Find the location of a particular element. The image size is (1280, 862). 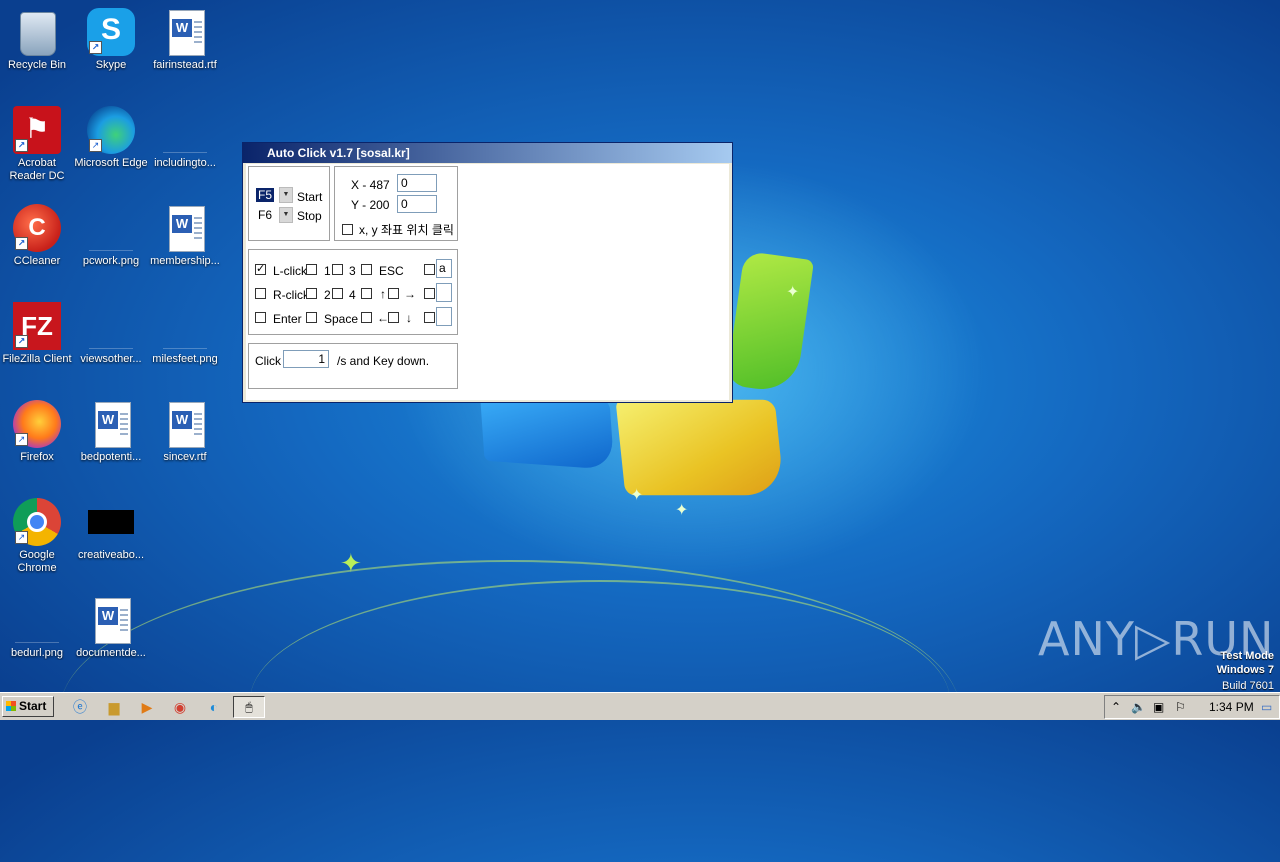

key-1-checkbox is located at coordinates (311, 269).